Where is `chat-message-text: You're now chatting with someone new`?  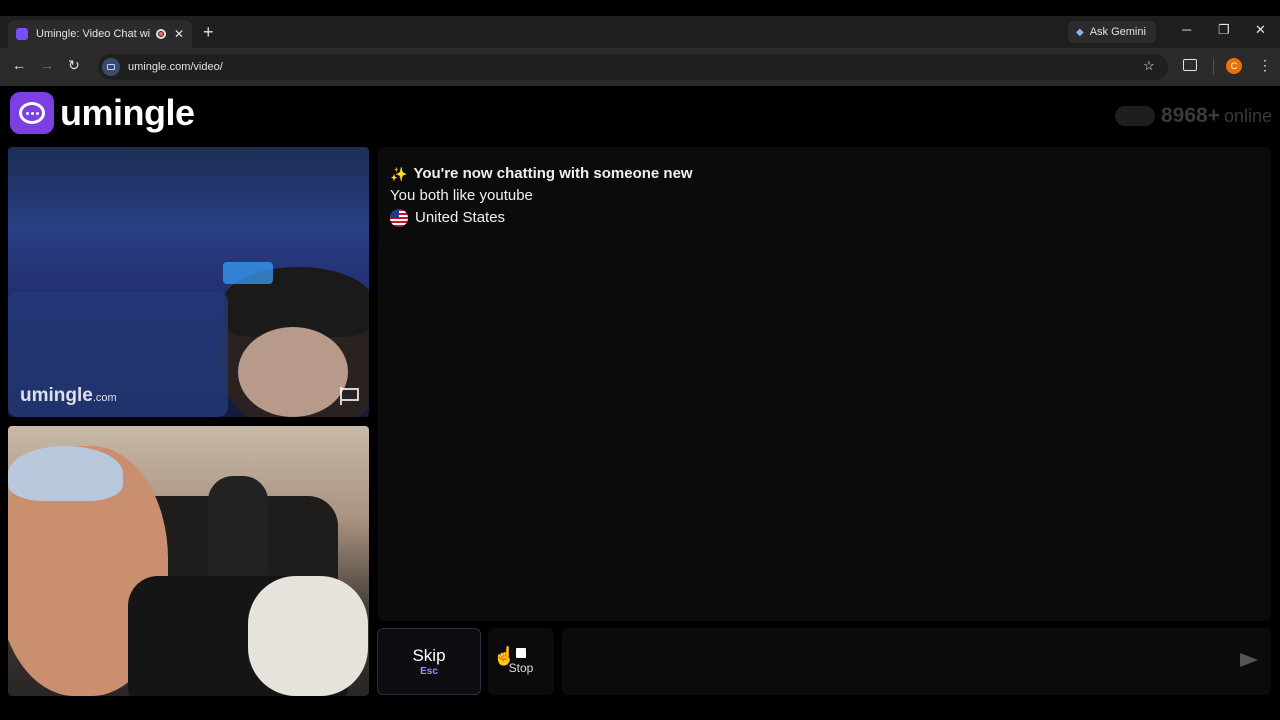 chat-message-text: You're now chatting with someone new is located at coordinates (553, 173).